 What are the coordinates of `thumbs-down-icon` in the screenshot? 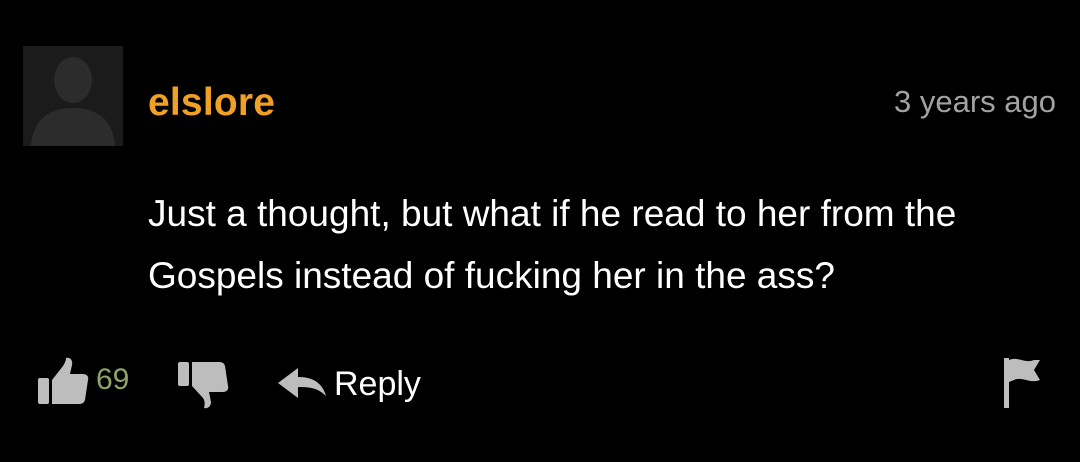 It's located at (203, 385).